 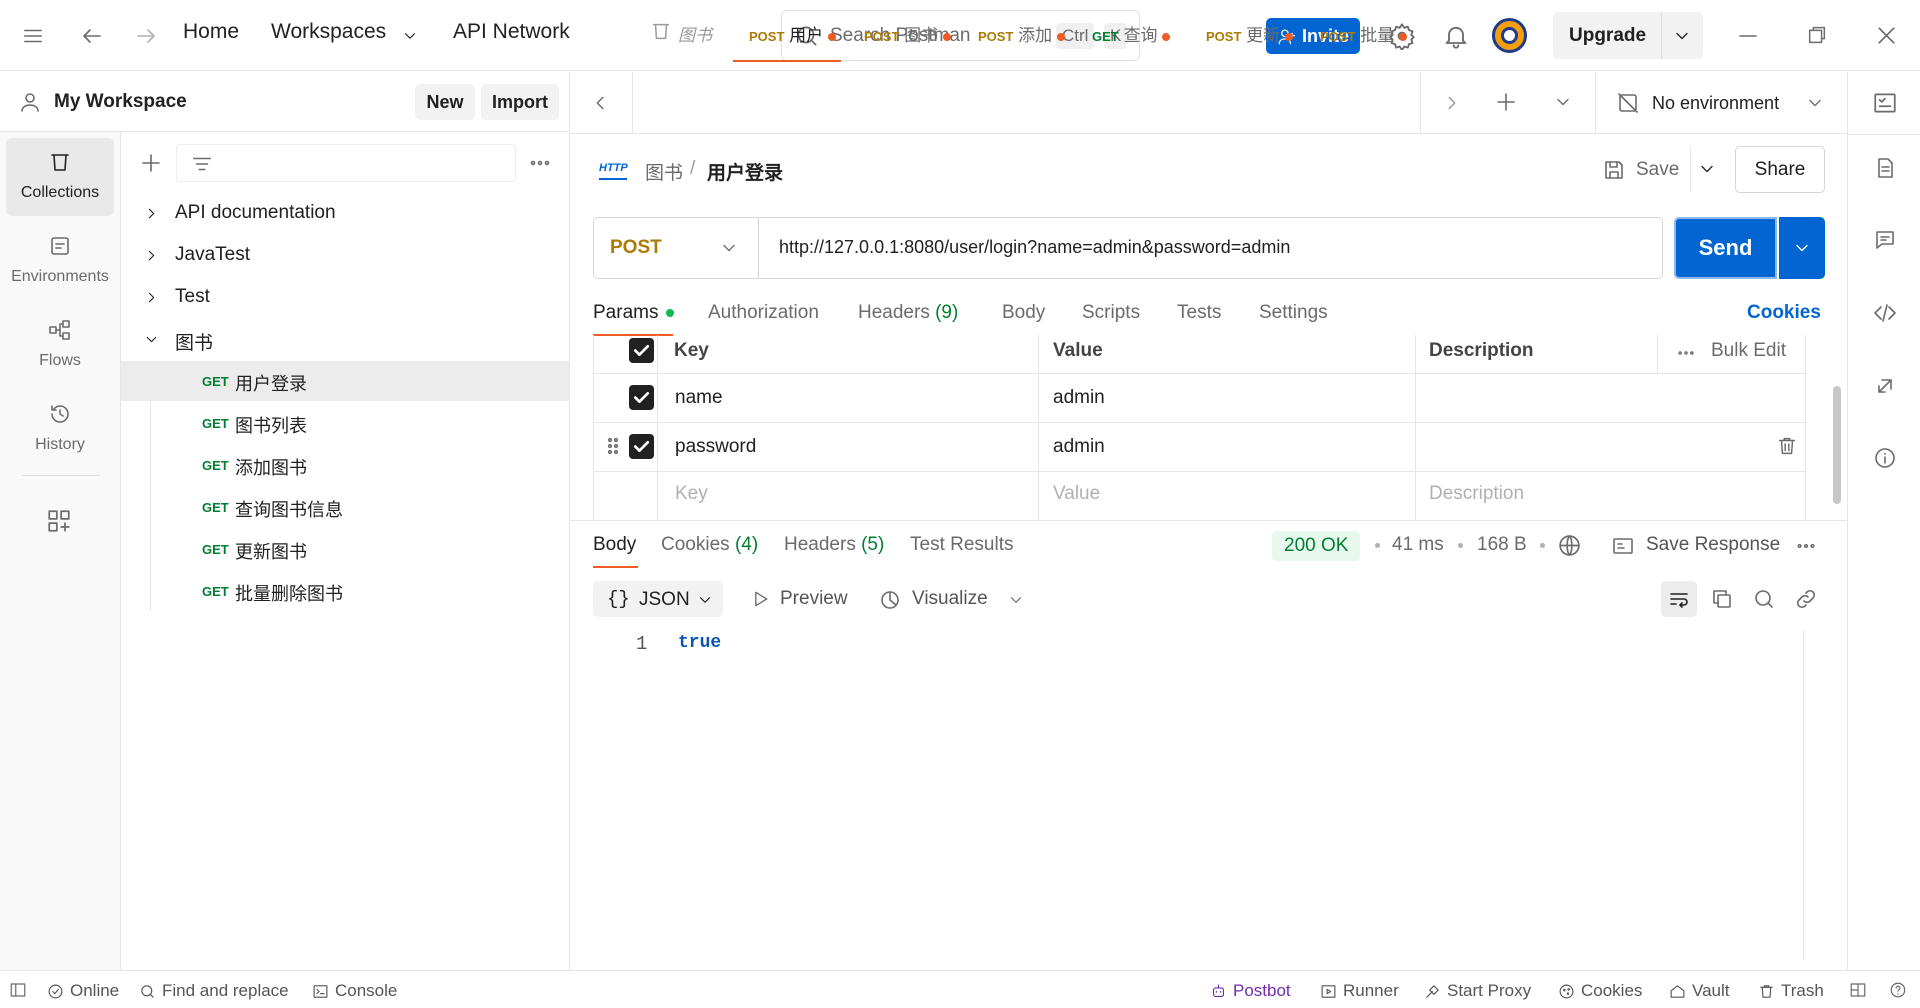 What do you see at coordinates (1886, 35) in the screenshot?
I see `close-window-icon` at bounding box center [1886, 35].